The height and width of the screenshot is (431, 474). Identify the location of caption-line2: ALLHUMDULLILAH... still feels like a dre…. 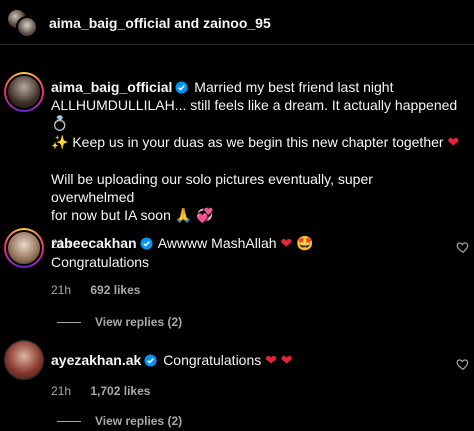
(254, 105).